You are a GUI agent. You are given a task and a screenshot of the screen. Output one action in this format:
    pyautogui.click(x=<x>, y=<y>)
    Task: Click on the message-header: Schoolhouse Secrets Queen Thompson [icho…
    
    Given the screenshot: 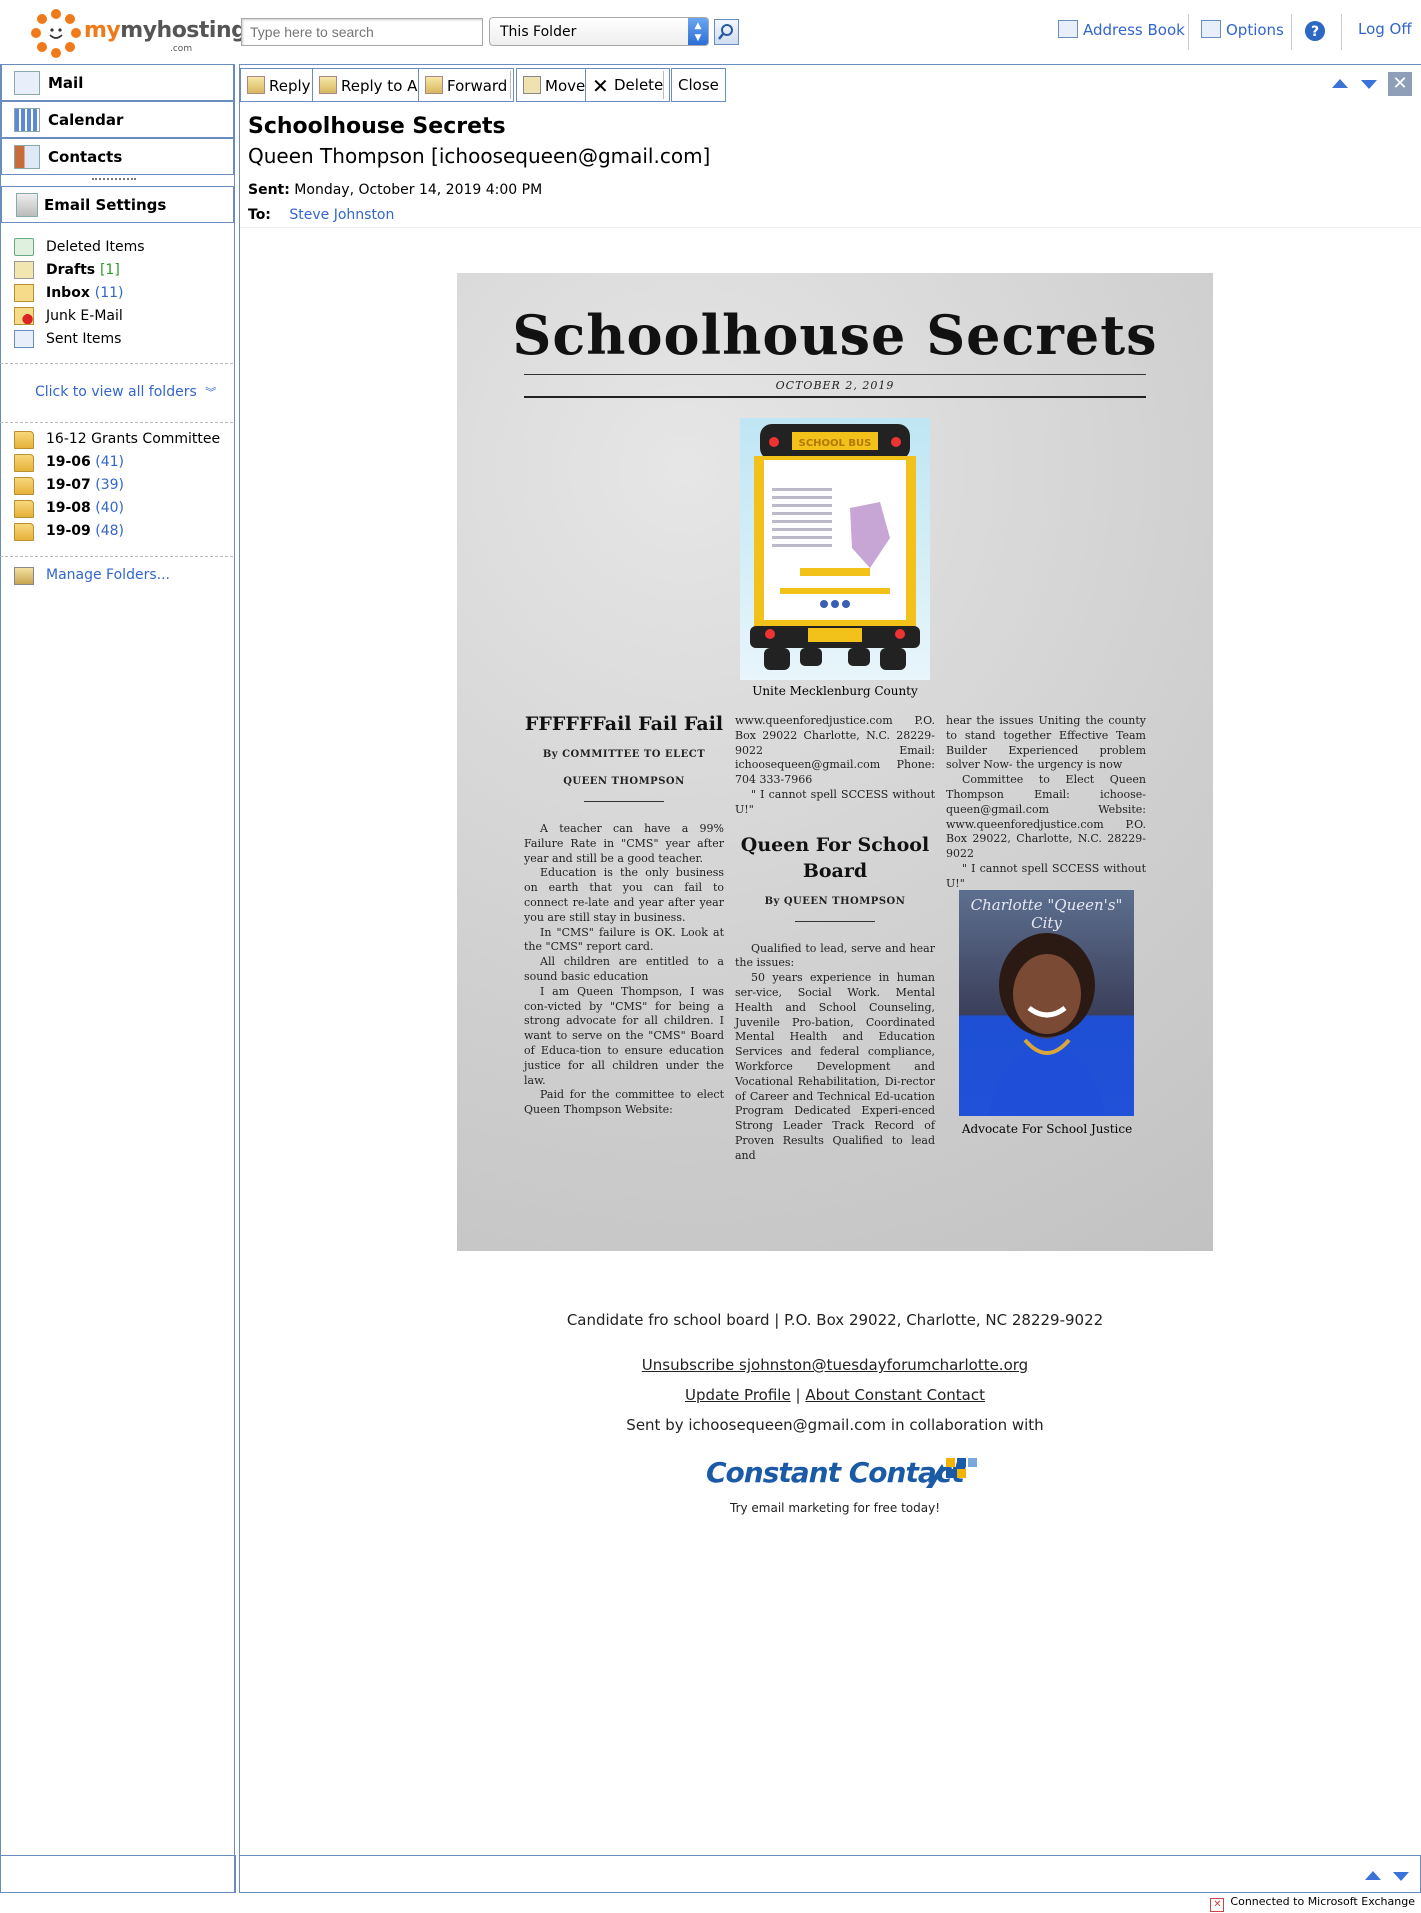 What is the action you would take?
    pyautogui.click(x=830, y=166)
    